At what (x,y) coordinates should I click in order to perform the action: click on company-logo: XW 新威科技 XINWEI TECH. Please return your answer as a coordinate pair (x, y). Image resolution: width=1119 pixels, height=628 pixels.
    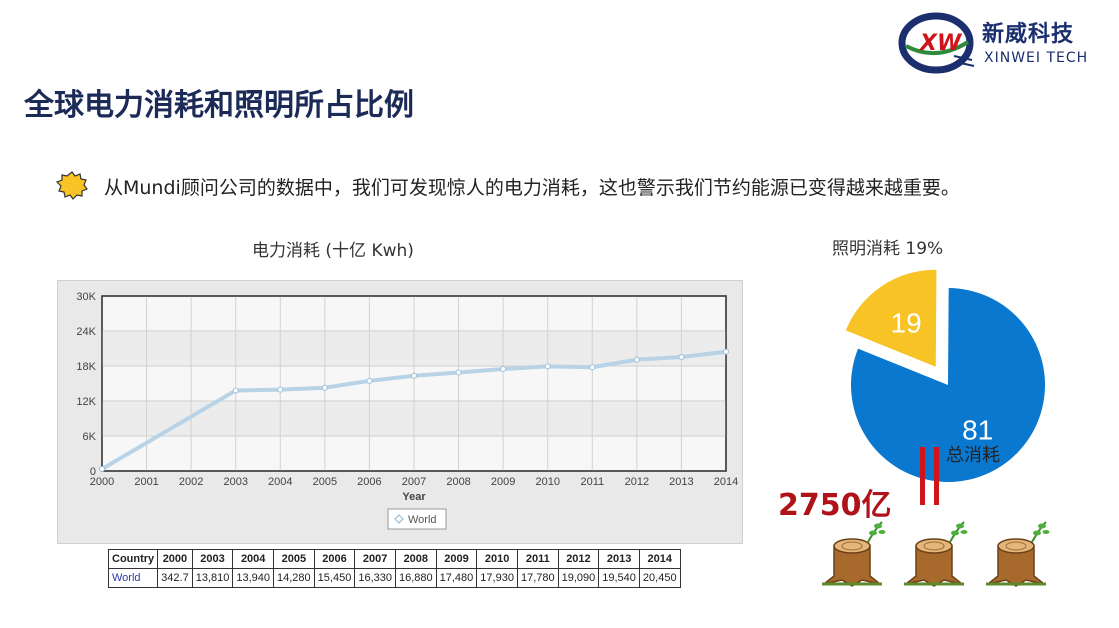
    Looking at the image, I should click on (1003, 43).